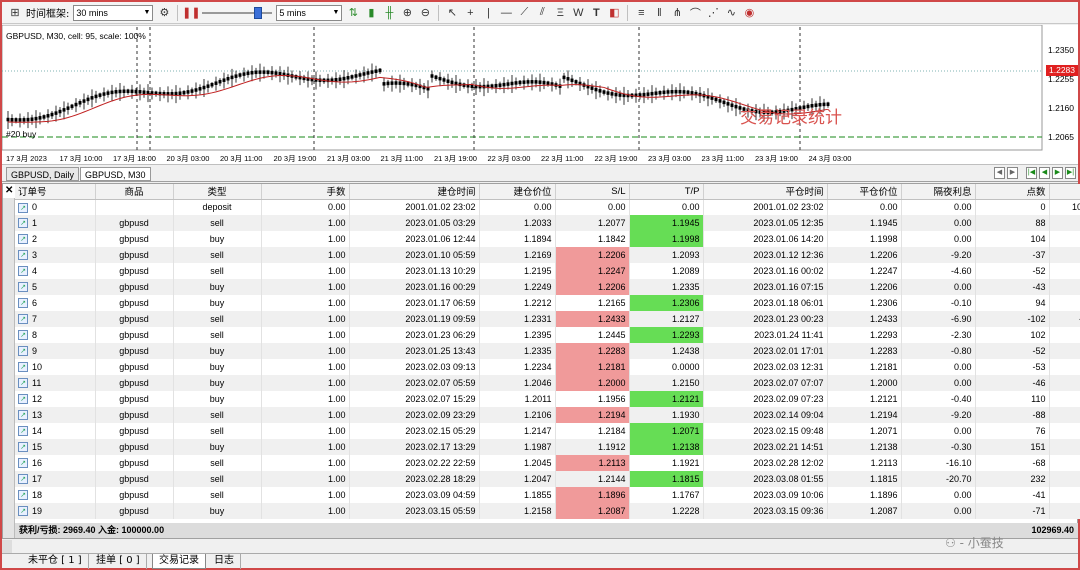  Describe the element at coordinates (695, 13) in the screenshot. I see `arc-icon: ⌒` at that location.